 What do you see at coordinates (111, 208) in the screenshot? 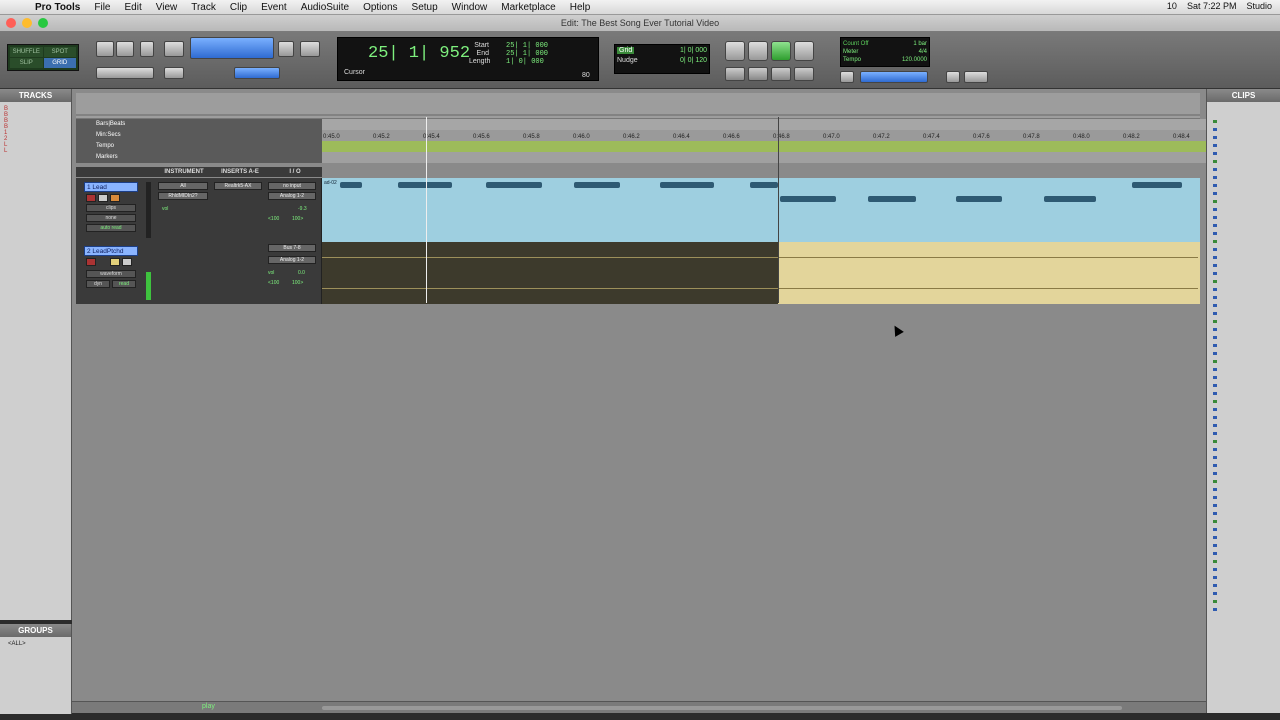
I see `track-lead-clips: clips` at bounding box center [111, 208].